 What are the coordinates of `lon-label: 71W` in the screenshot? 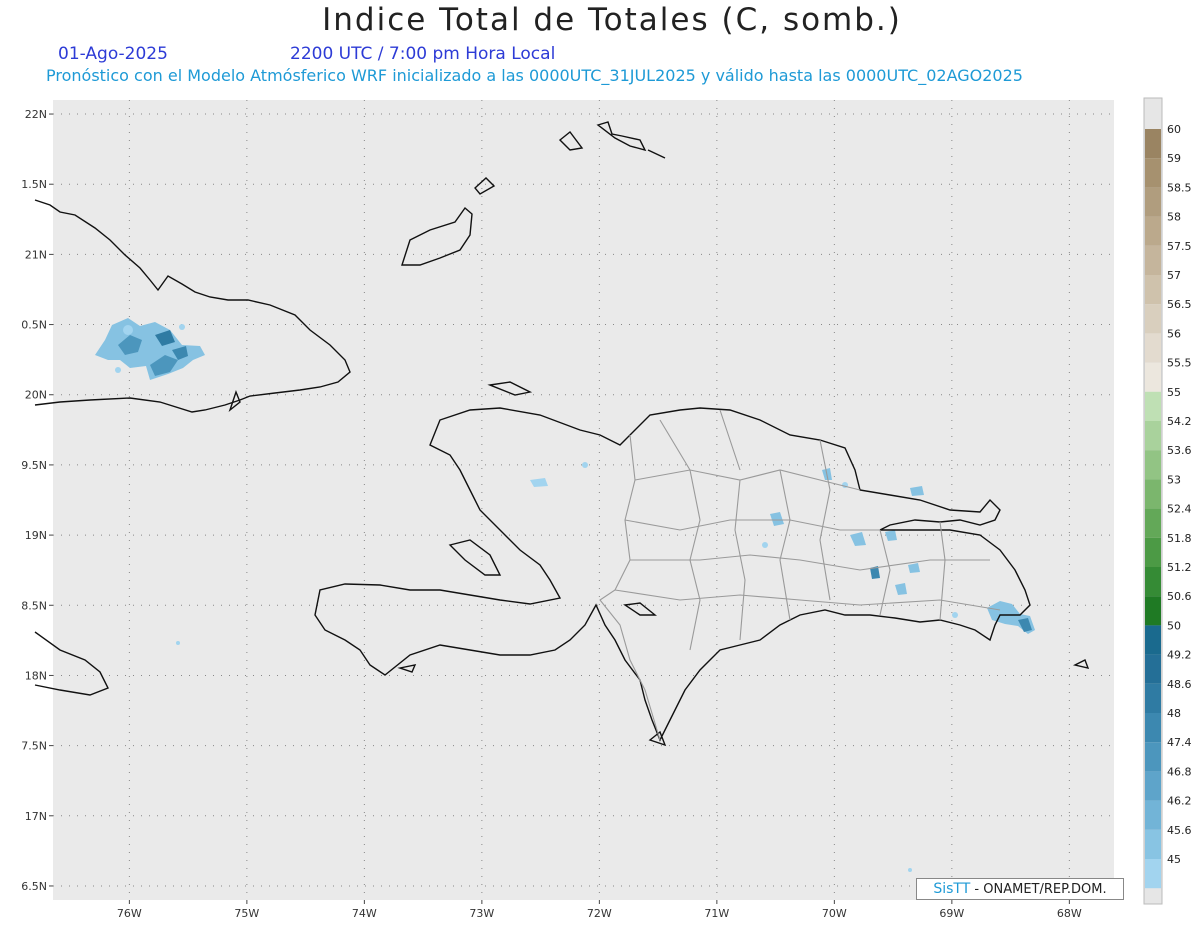 It's located at (716, 913).